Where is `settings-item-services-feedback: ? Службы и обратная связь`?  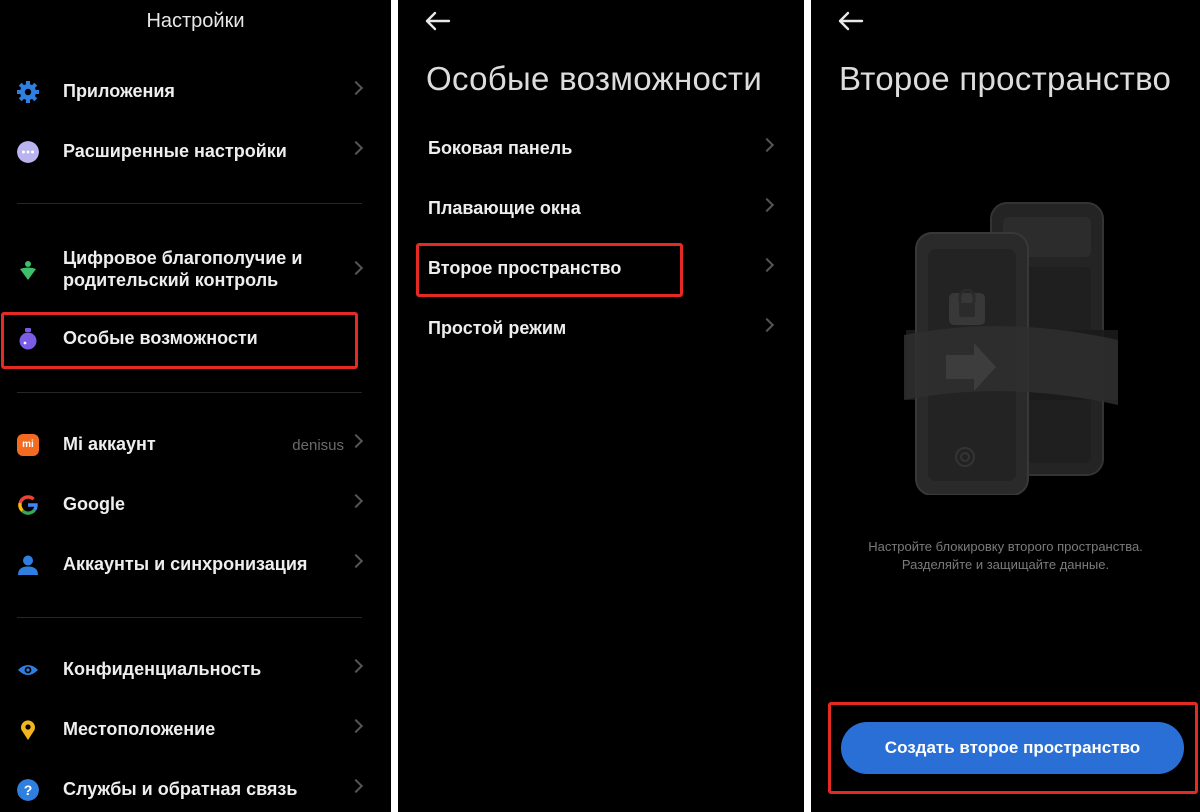 settings-item-services-feedback: ? Службы и обратная связь is located at coordinates (195, 788).